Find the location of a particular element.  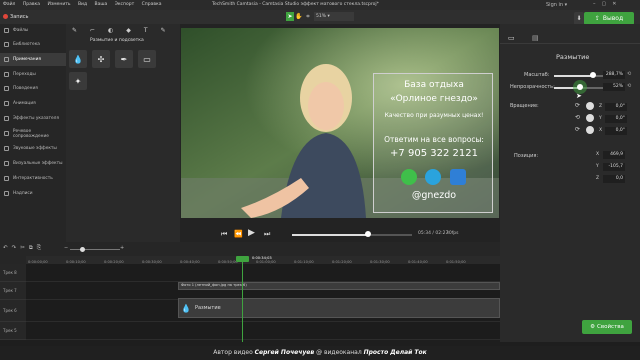

track-label-6: Трек 6 is located at coordinates (13, 311).